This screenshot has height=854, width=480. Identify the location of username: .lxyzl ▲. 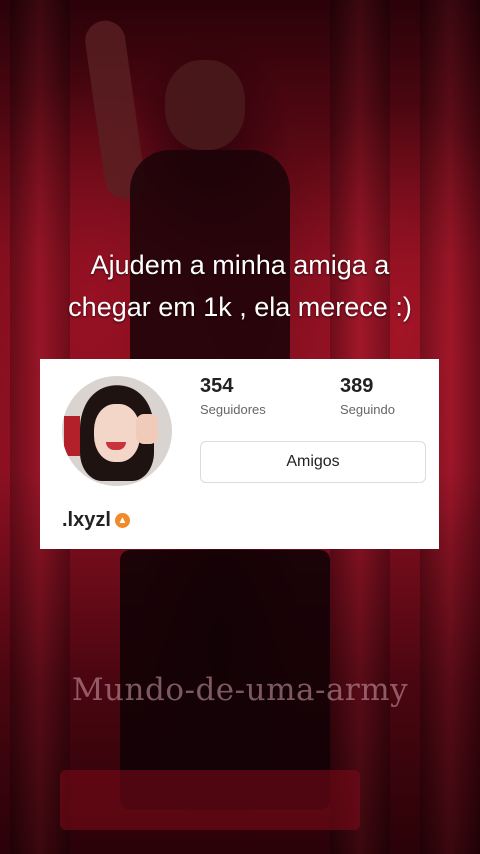
(96, 520).